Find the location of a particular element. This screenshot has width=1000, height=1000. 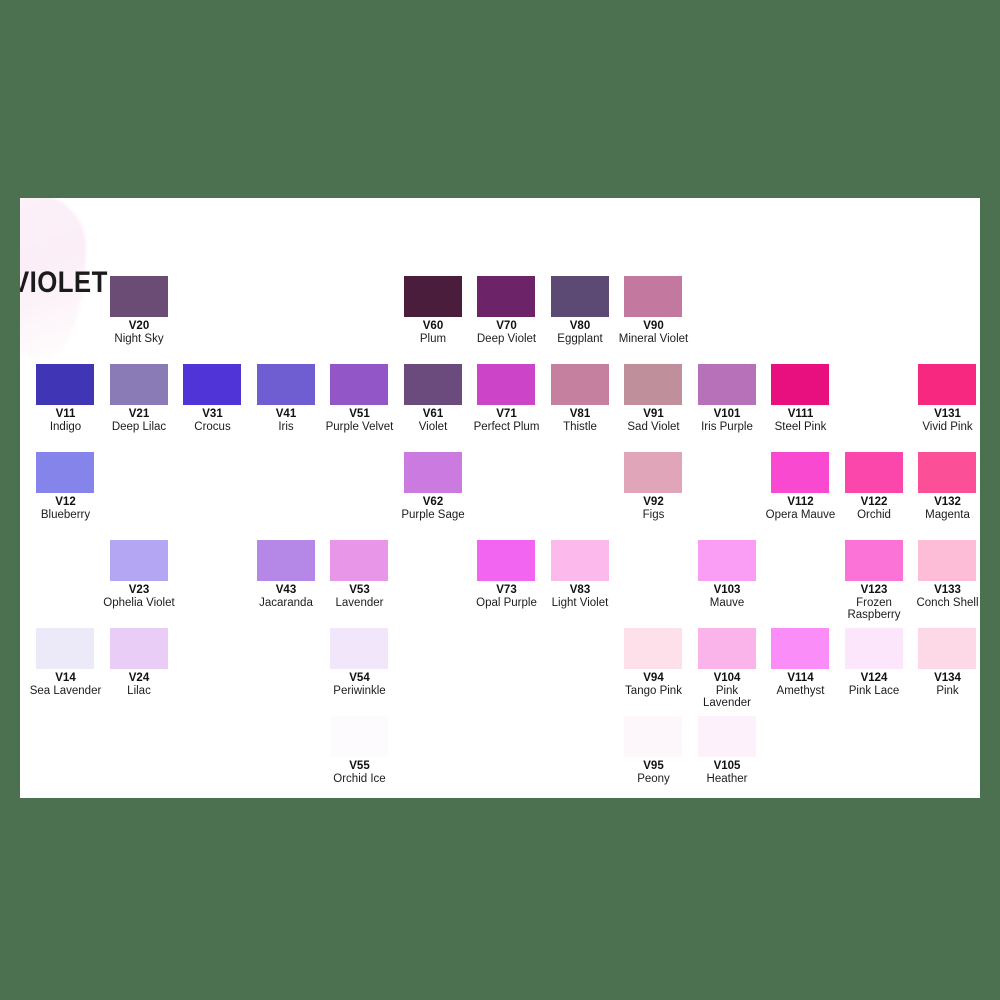

swatch-cell: V73 Opal Purple is located at coordinates (513, 574).